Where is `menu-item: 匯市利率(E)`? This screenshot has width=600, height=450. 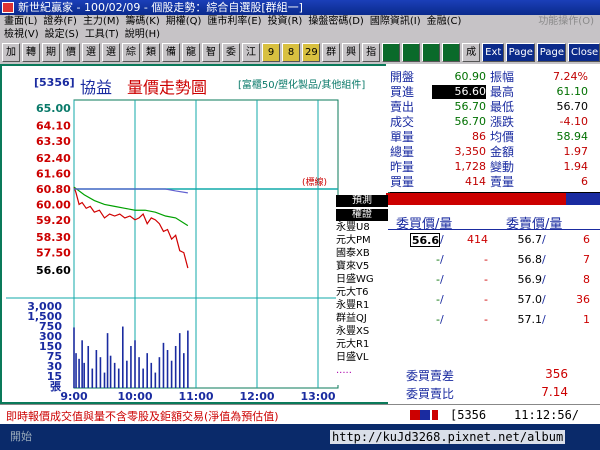 menu-item: 匯市利率(E) is located at coordinates (234, 21).